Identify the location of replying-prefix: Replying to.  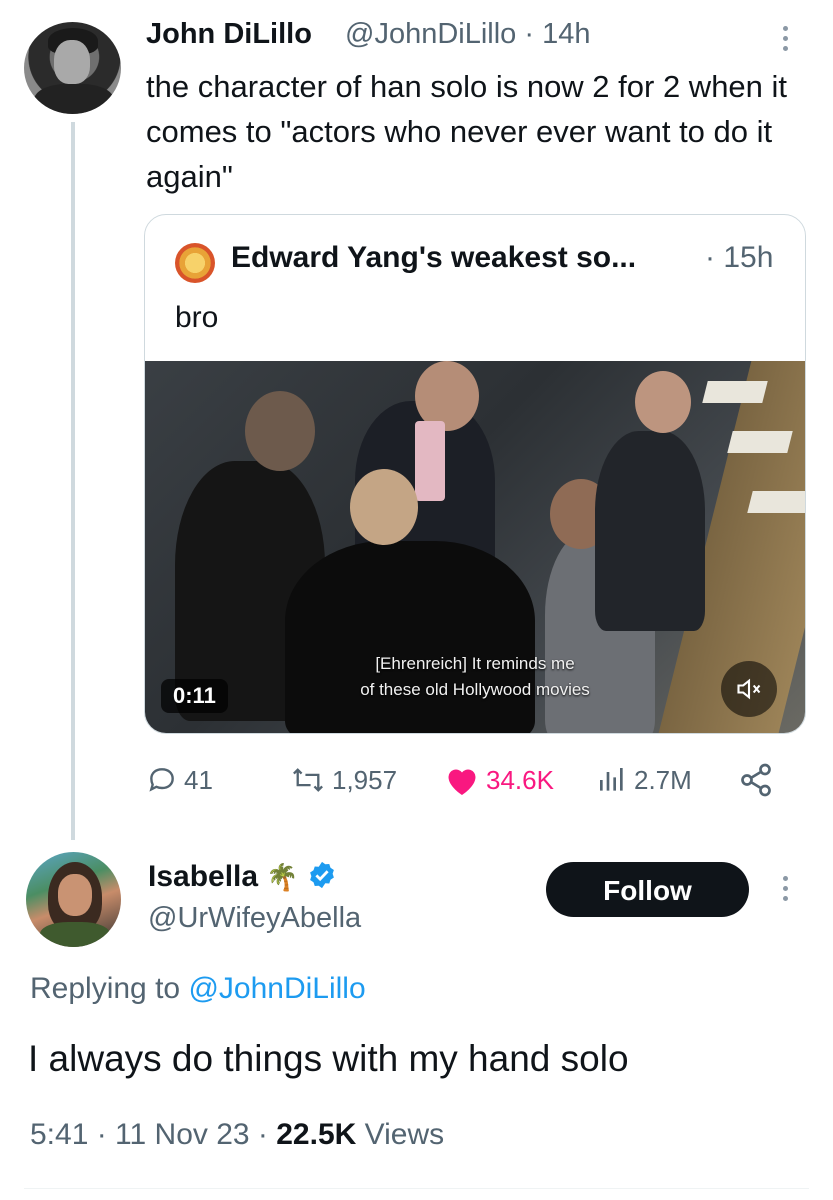
(105, 988).